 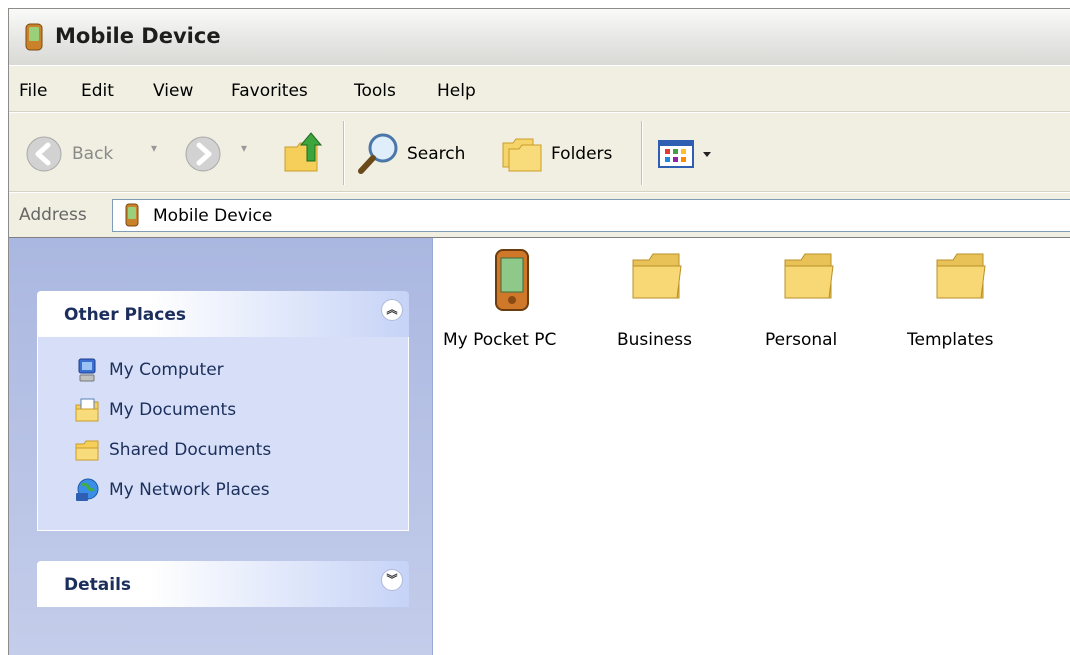 What do you see at coordinates (375, 91) in the screenshot?
I see `menu-tools: Tools` at bounding box center [375, 91].